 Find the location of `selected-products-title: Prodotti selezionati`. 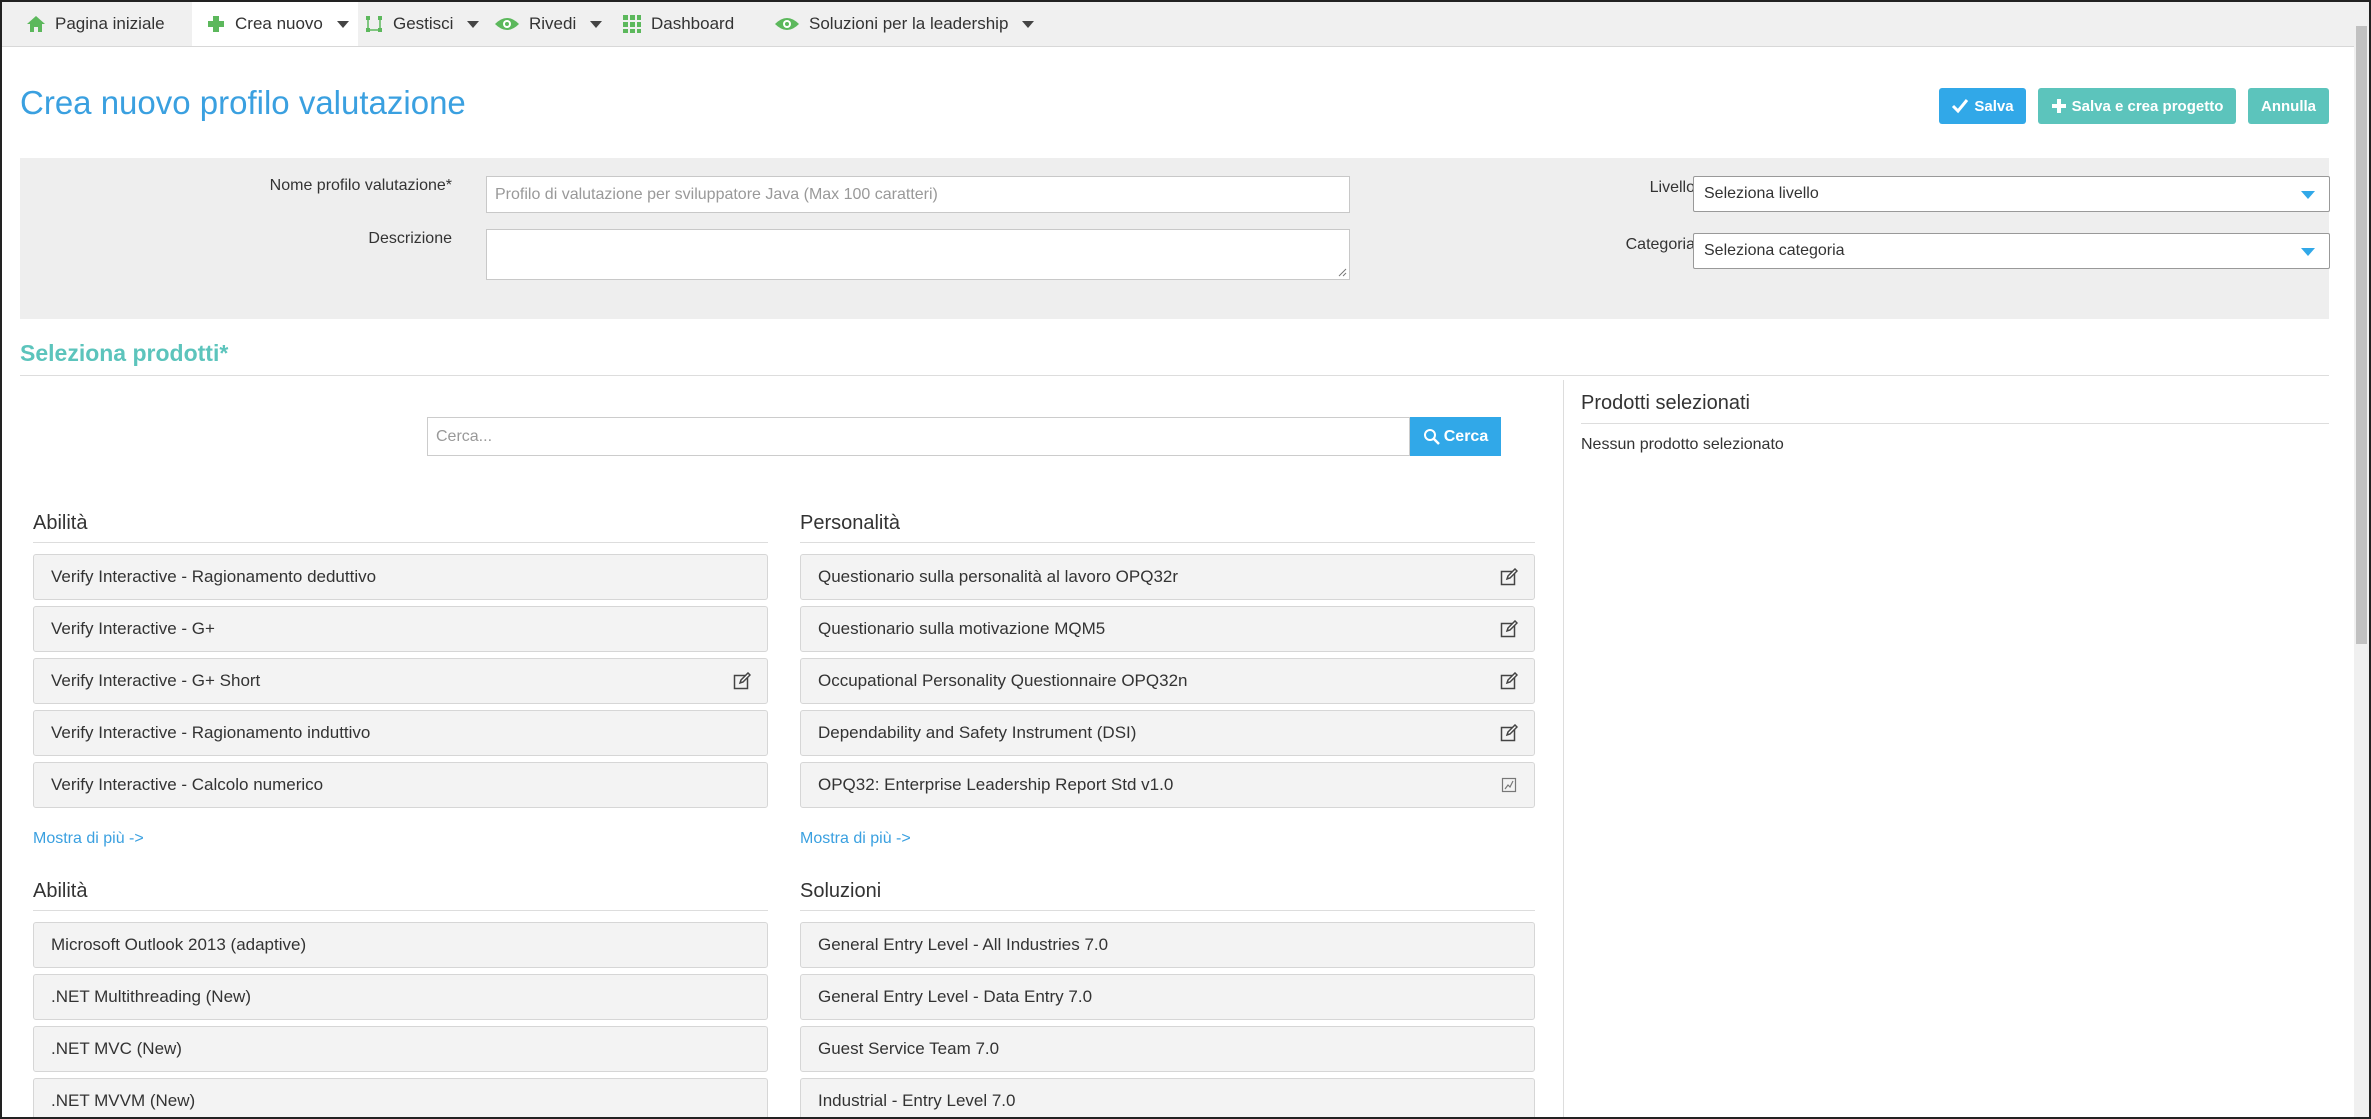

selected-products-title: Prodotti selezionati is located at coordinates (1665, 403).